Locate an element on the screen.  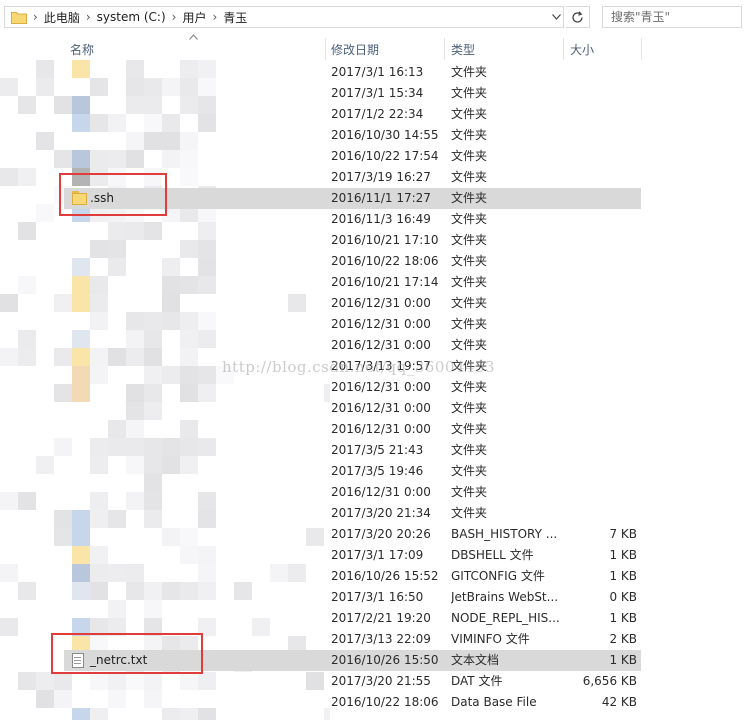
file-type: 文本文档 is located at coordinates (475, 660).